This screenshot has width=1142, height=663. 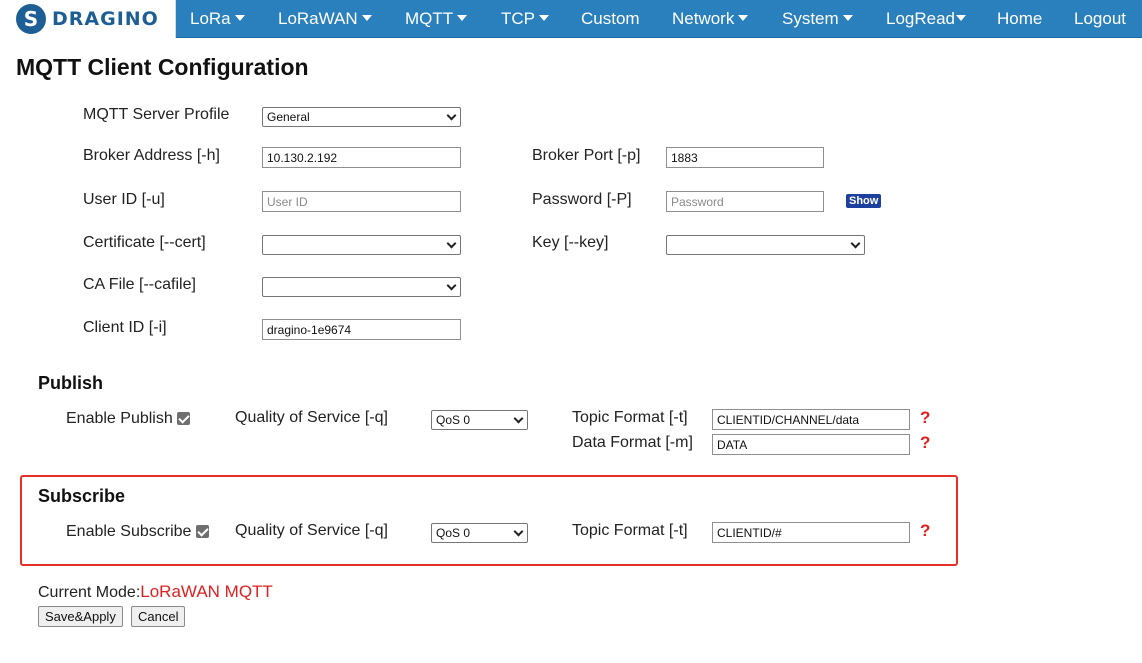 What do you see at coordinates (139, 284) in the screenshot?
I see `ca-file-label: CA File [--cafile]` at bounding box center [139, 284].